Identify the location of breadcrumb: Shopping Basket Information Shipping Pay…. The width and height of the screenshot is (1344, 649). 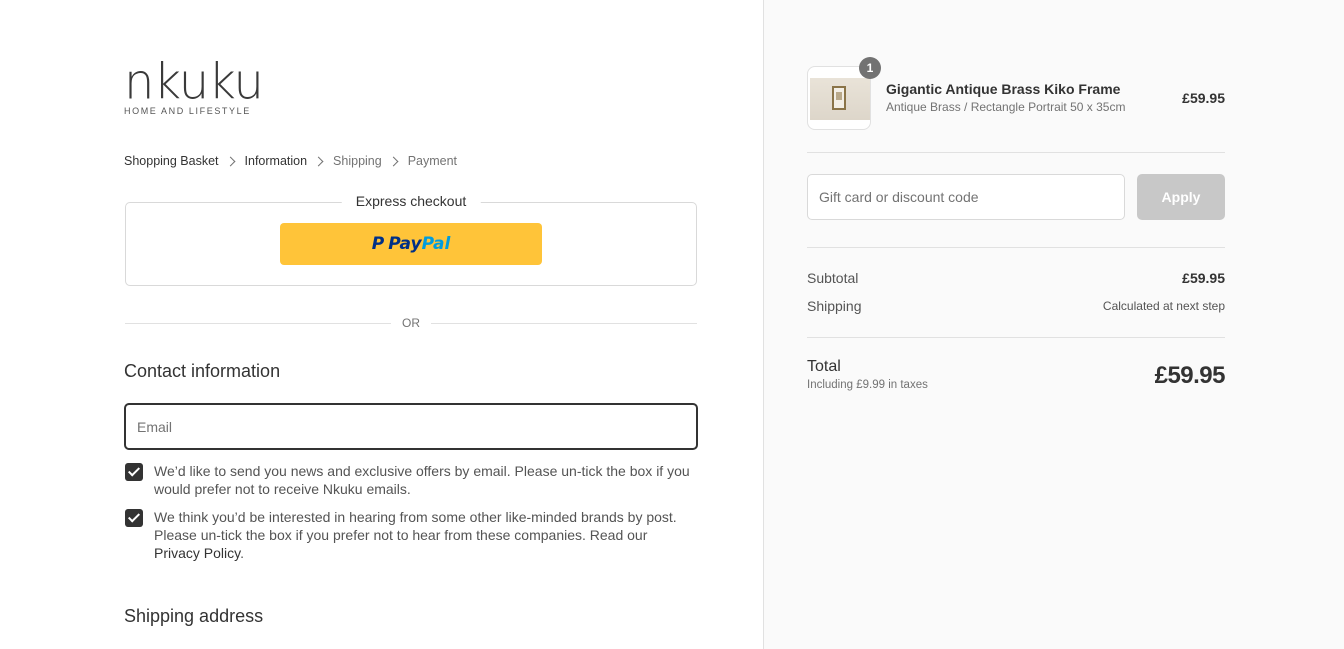
(290, 161).